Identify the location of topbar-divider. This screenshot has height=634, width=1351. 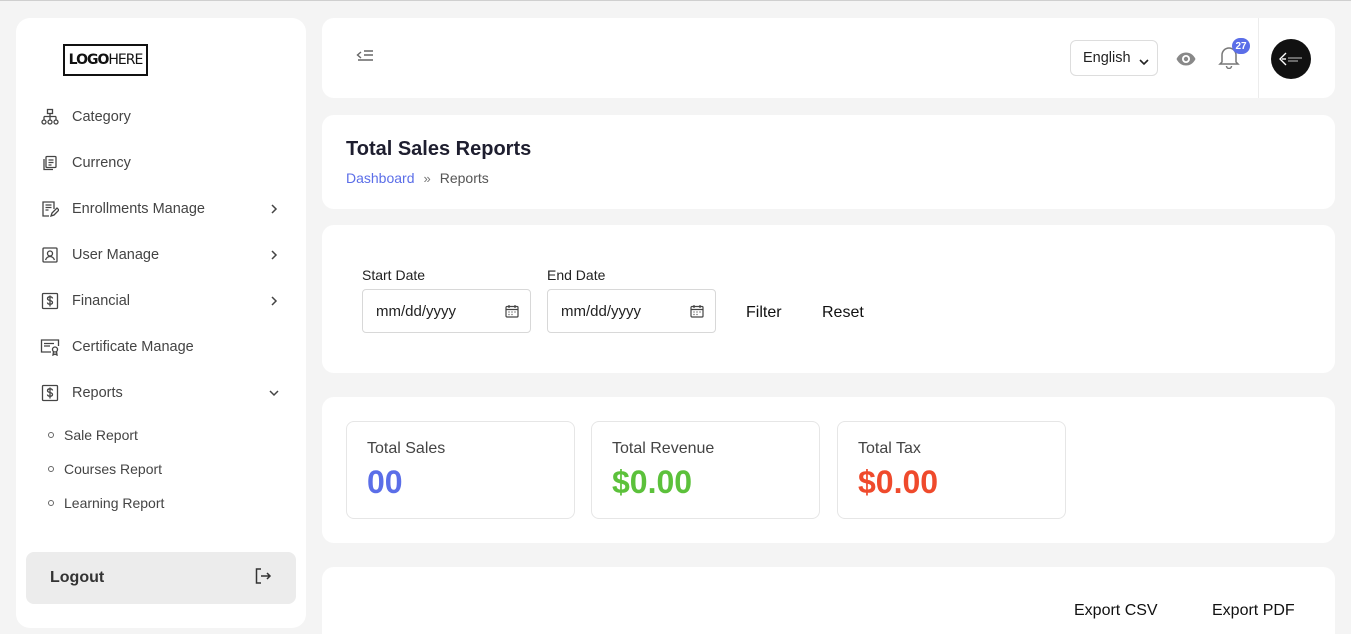
(1258, 58).